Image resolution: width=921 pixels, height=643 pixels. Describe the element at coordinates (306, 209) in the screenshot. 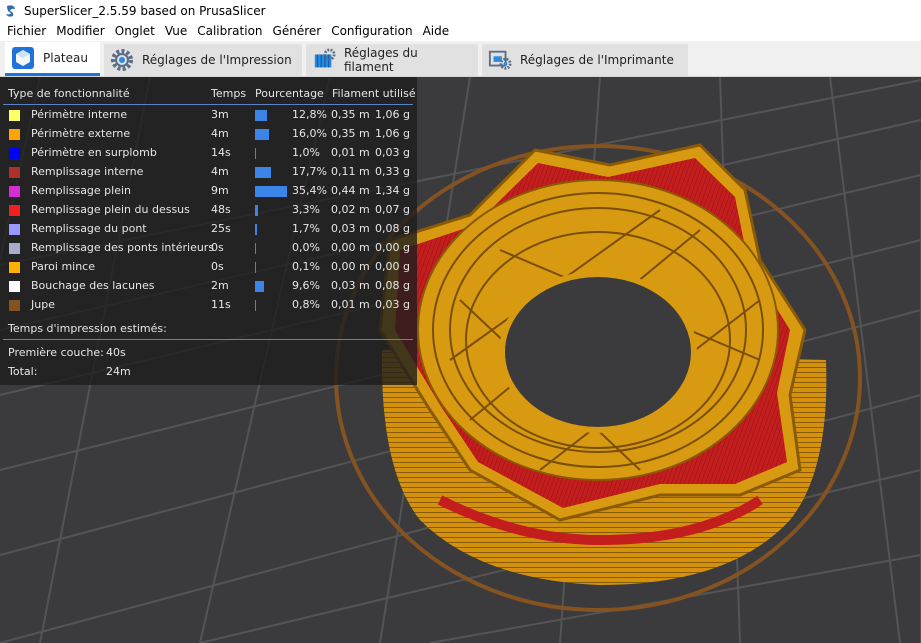

I see `legend-feature-percent: 3,3%` at that location.